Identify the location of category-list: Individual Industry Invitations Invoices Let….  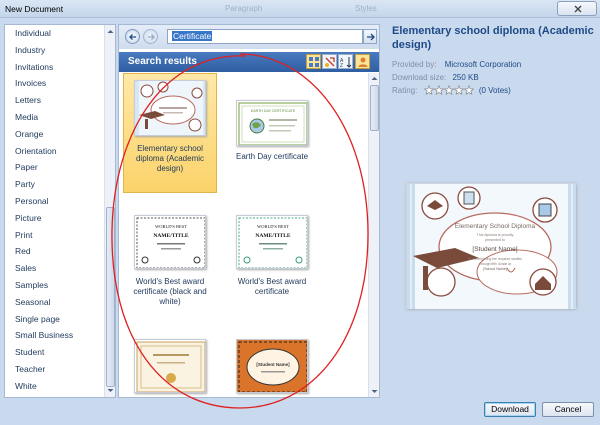
(55, 210).